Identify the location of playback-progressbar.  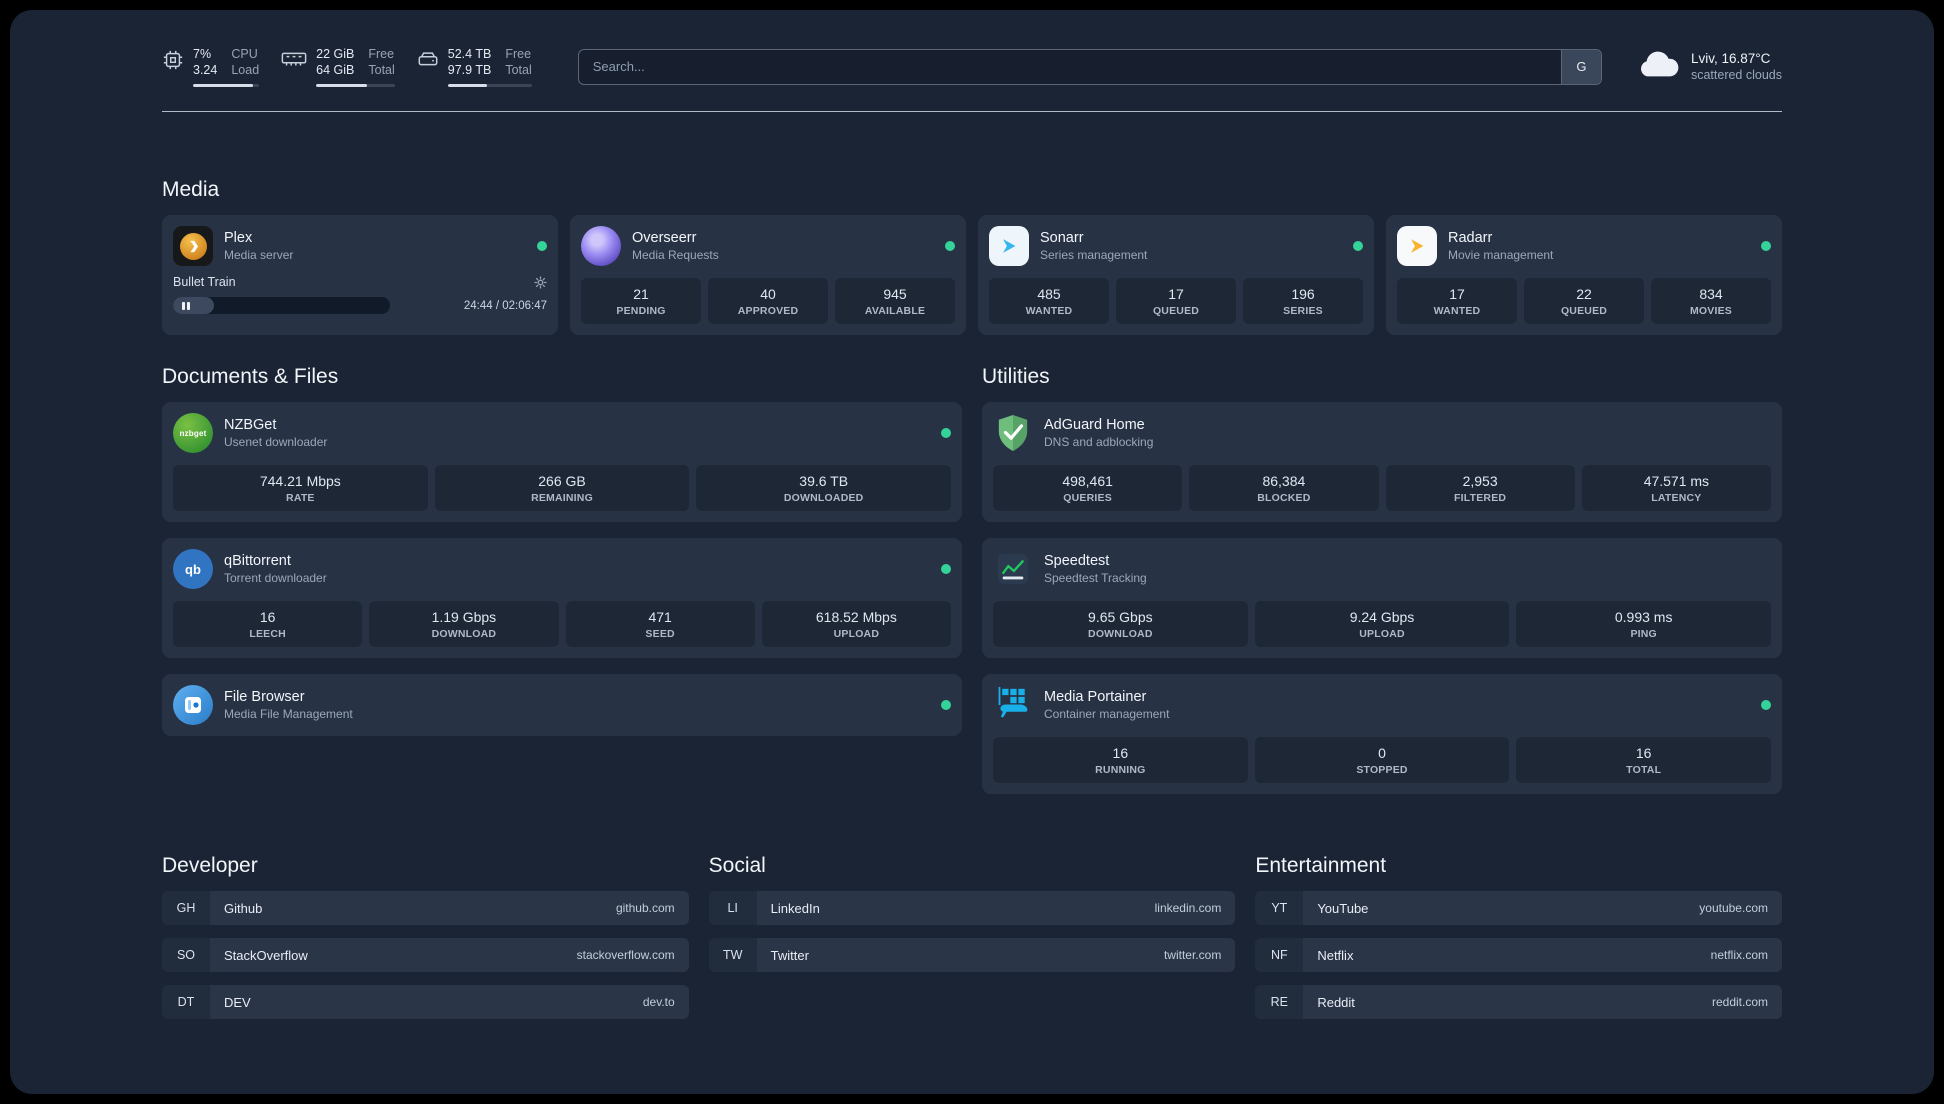
(281, 305).